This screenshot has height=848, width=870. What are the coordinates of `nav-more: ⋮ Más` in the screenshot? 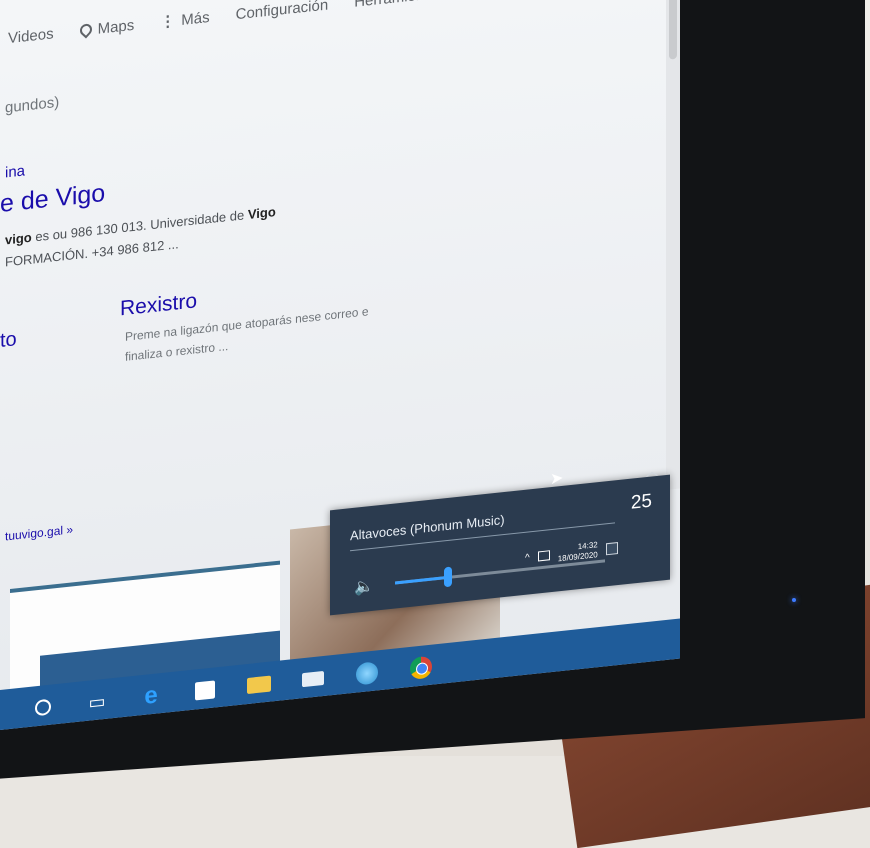 It's located at (184, 19).